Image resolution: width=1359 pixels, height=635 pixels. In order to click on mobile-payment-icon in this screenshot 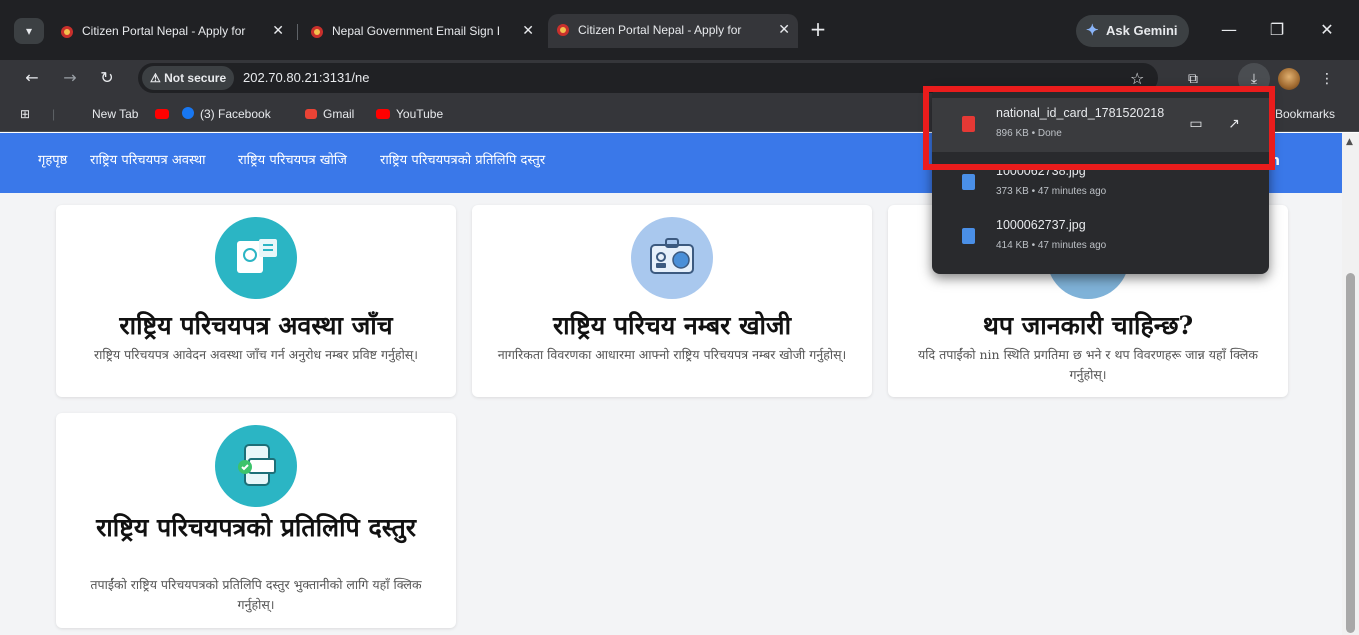, I will do `click(256, 466)`.